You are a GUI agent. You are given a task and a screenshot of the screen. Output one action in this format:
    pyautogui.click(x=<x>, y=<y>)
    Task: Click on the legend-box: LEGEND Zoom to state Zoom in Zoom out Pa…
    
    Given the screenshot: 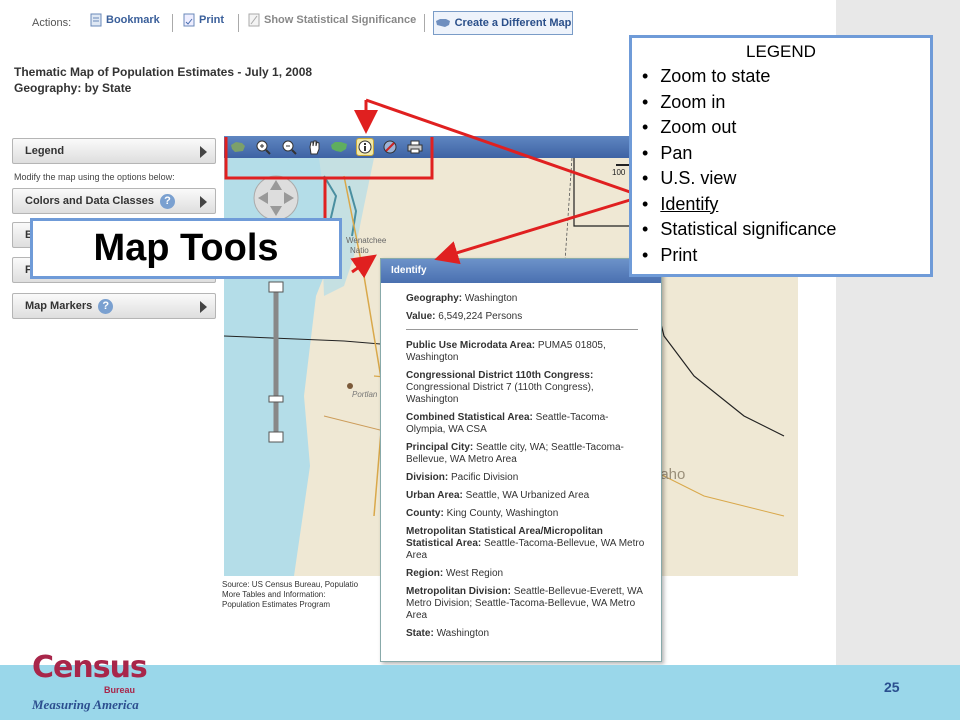 What is the action you would take?
    pyautogui.click(x=781, y=156)
    